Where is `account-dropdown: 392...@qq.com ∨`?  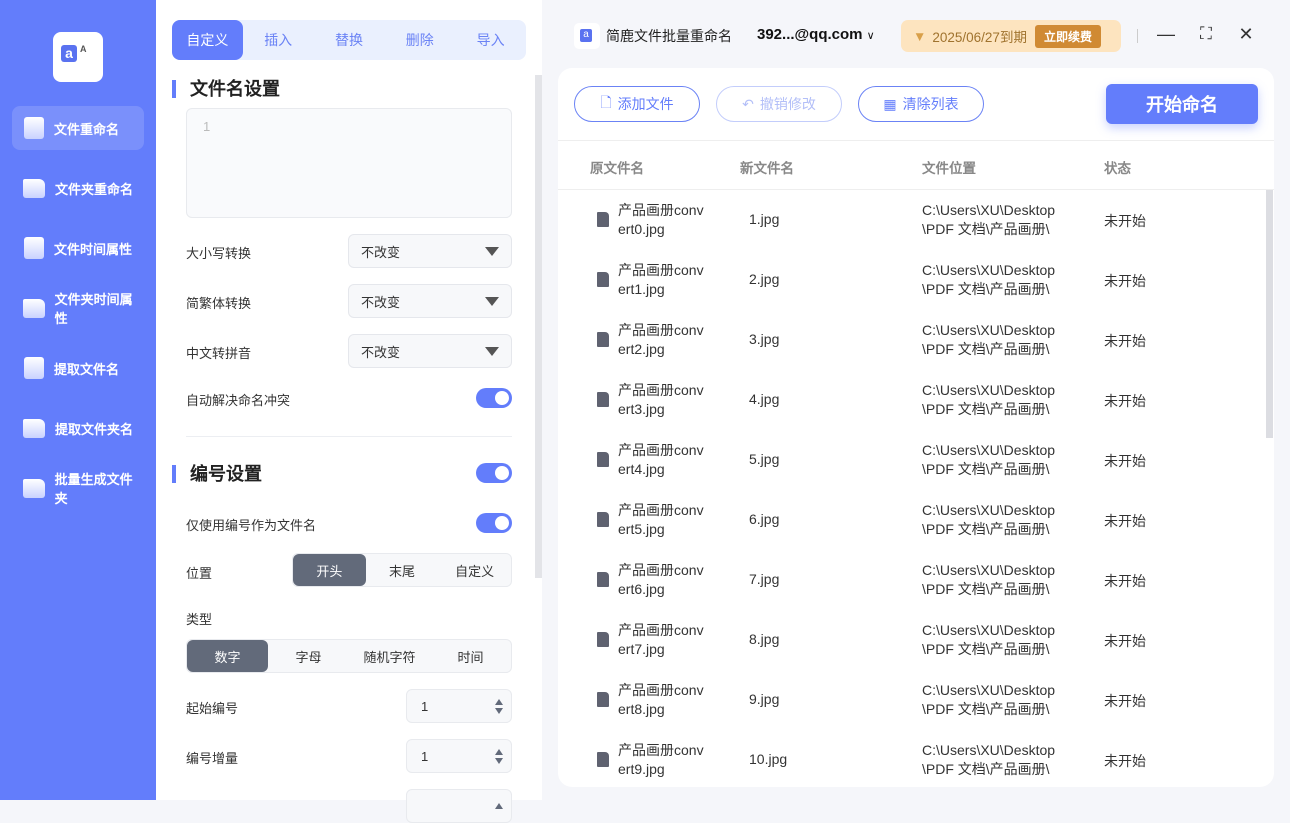
account-dropdown: 392...@qq.com ∨ is located at coordinates (816, 34).